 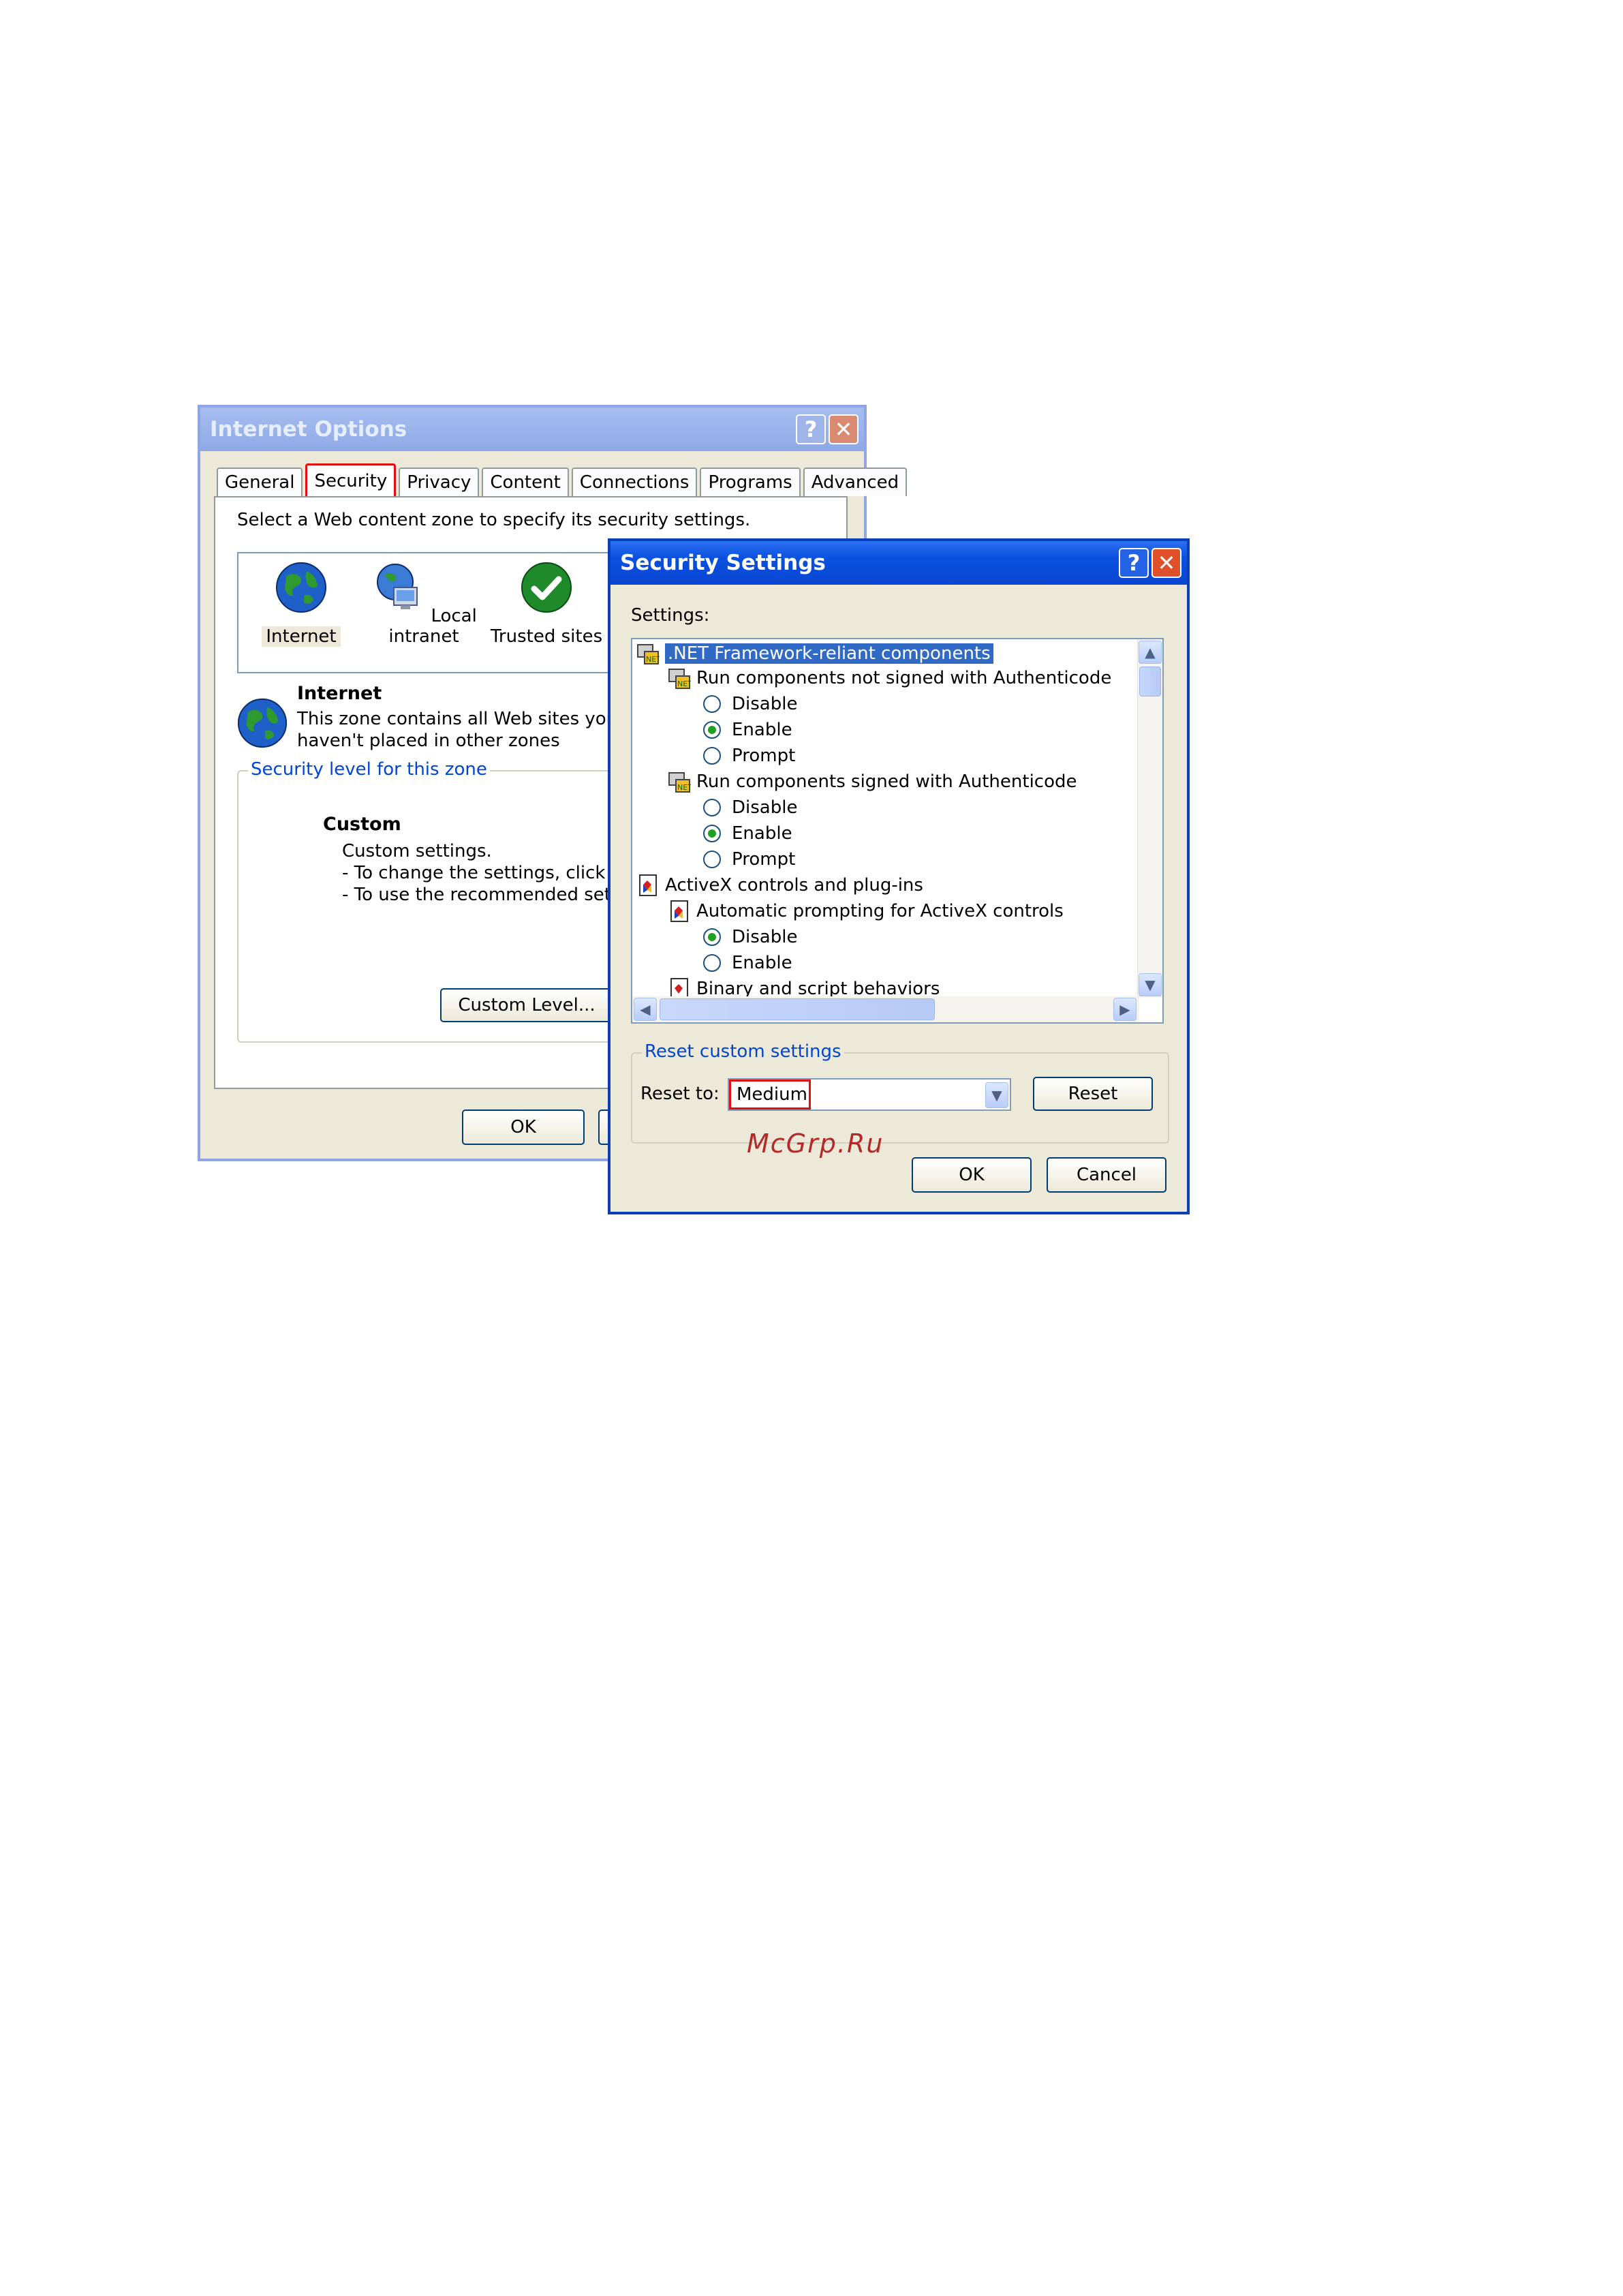 I want to click on level-text: Custom settings., so click(x=417, y=851).